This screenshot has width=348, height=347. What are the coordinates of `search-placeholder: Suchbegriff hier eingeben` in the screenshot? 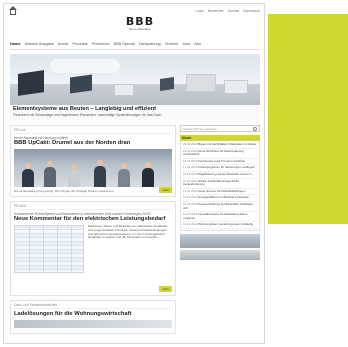 It's located at (200, 129).